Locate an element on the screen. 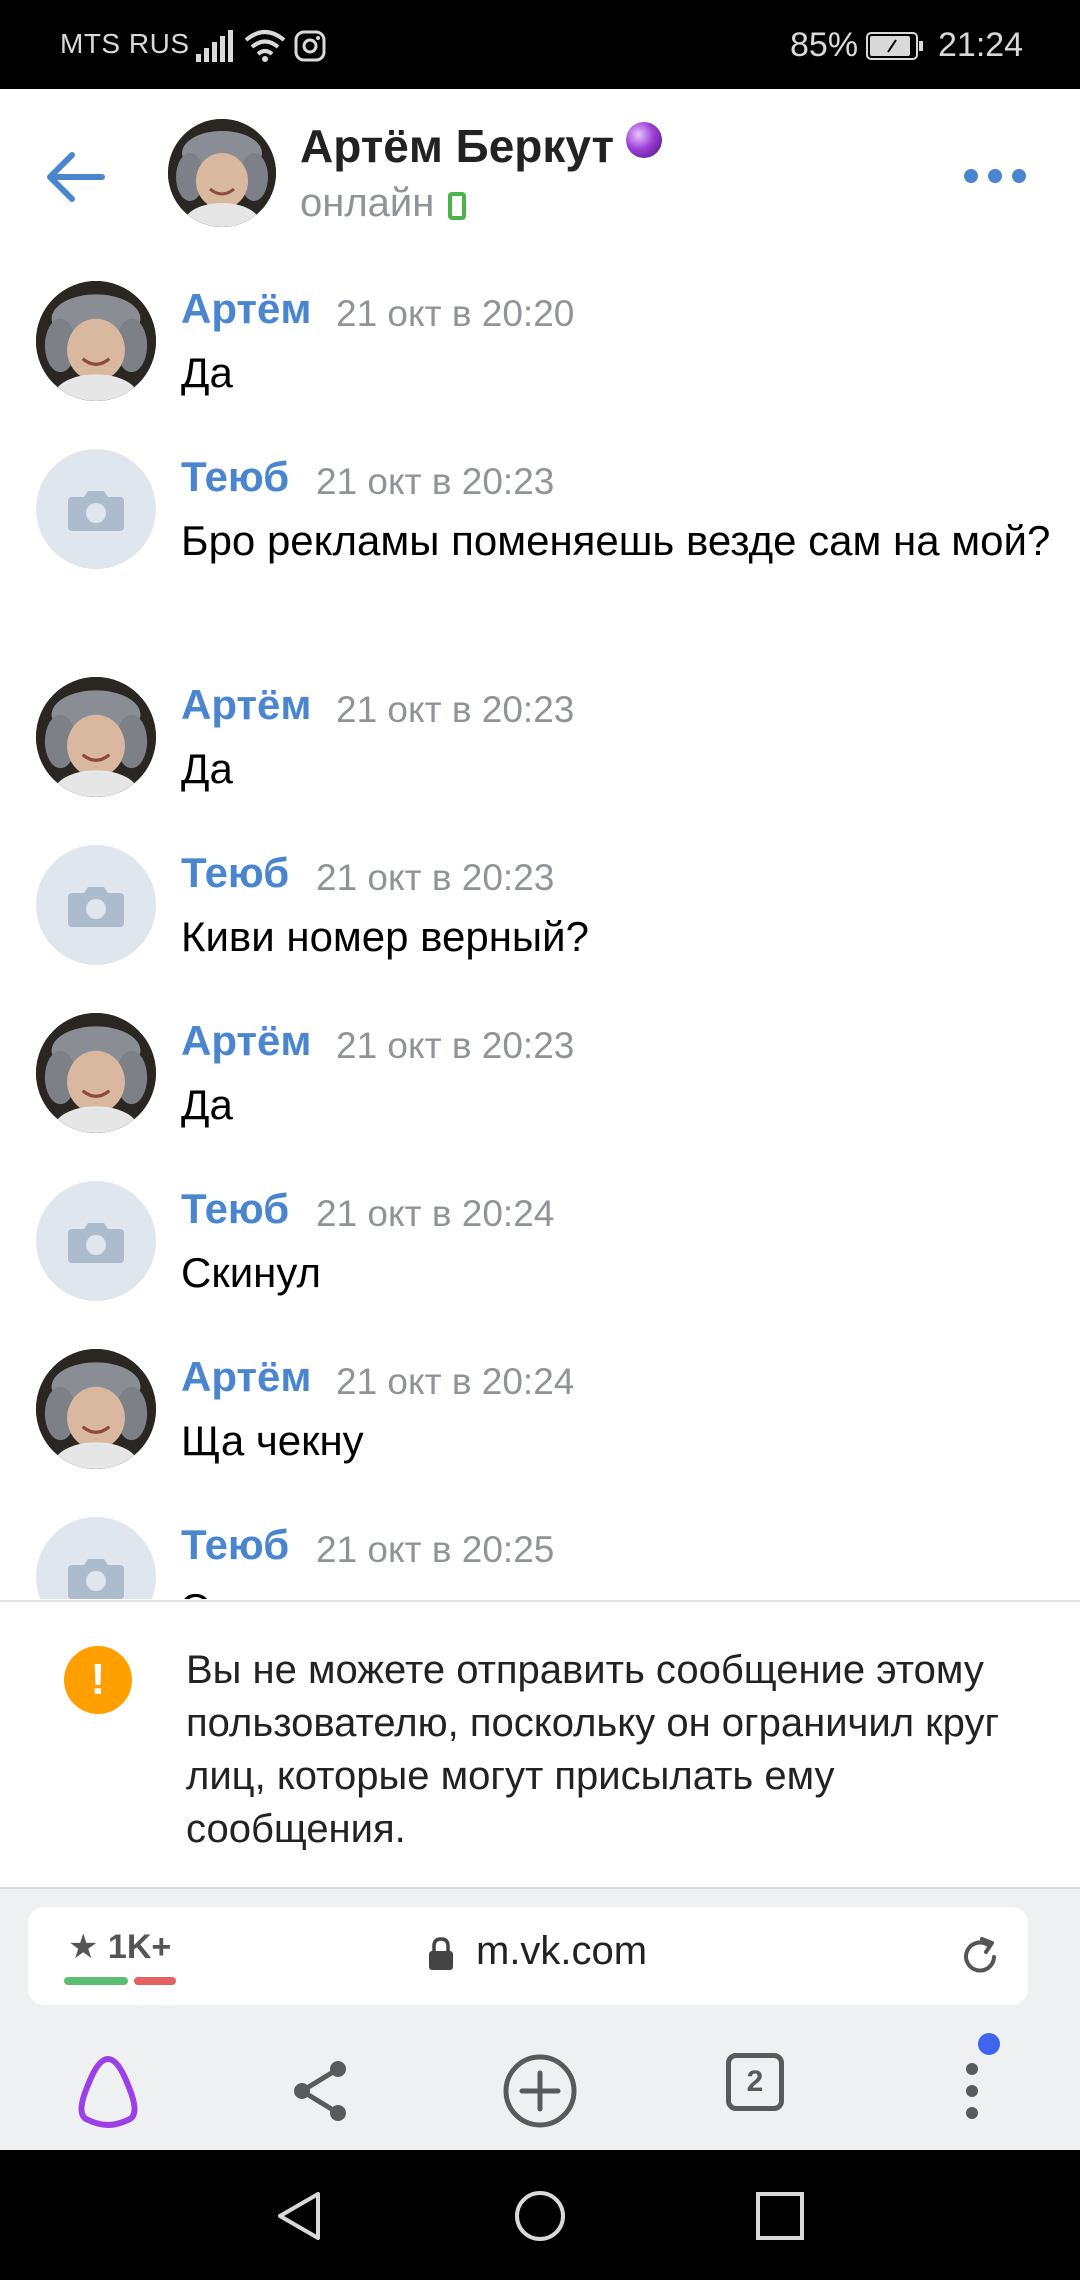  alice-assistant-icon is located at coordinates (108, 2091).